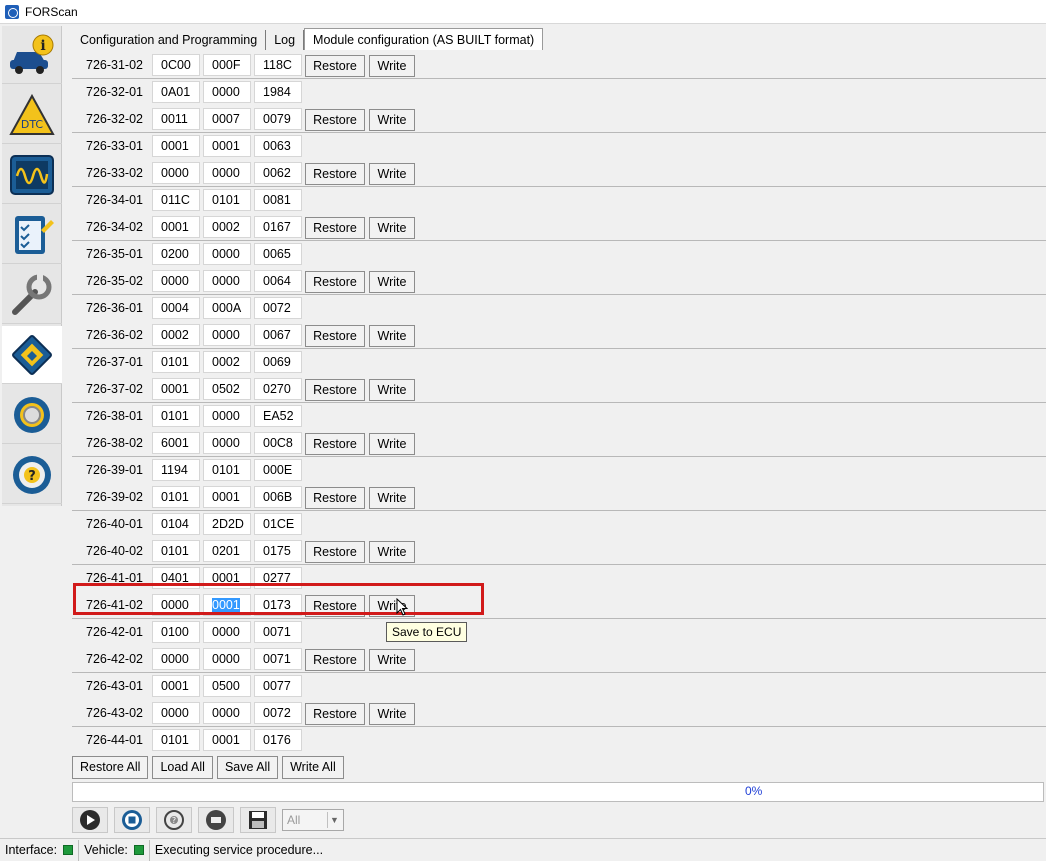 Image resolution: width=1046 pixels, height=861 pixels. I want to click on connect-button: ?, so click(174, 820).